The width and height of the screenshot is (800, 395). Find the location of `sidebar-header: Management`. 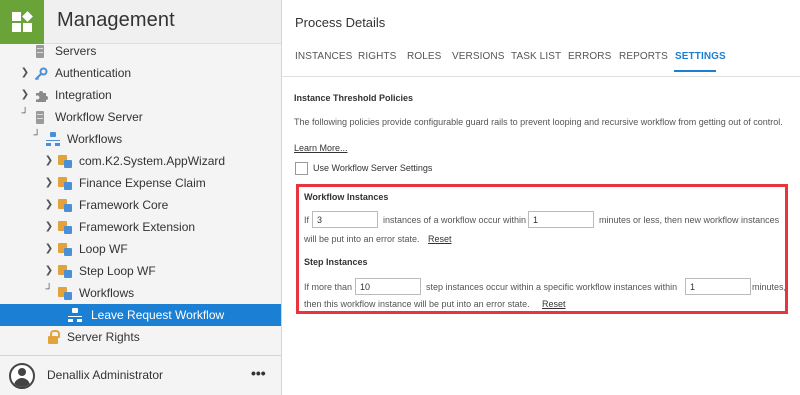

sidebar-header: Management is located at coordinates (140, 22).